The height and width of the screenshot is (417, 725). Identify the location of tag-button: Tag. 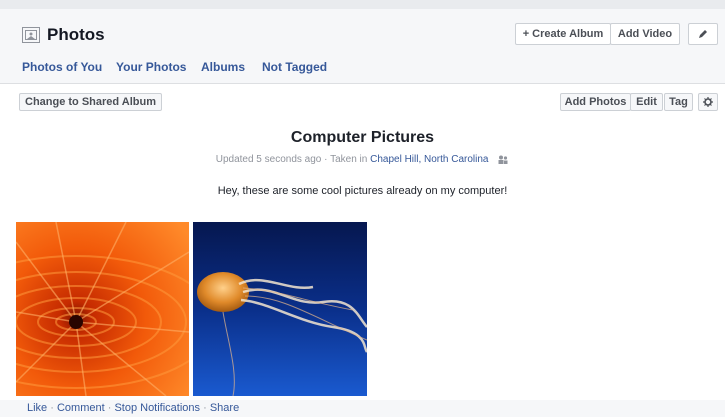
(678, 102).